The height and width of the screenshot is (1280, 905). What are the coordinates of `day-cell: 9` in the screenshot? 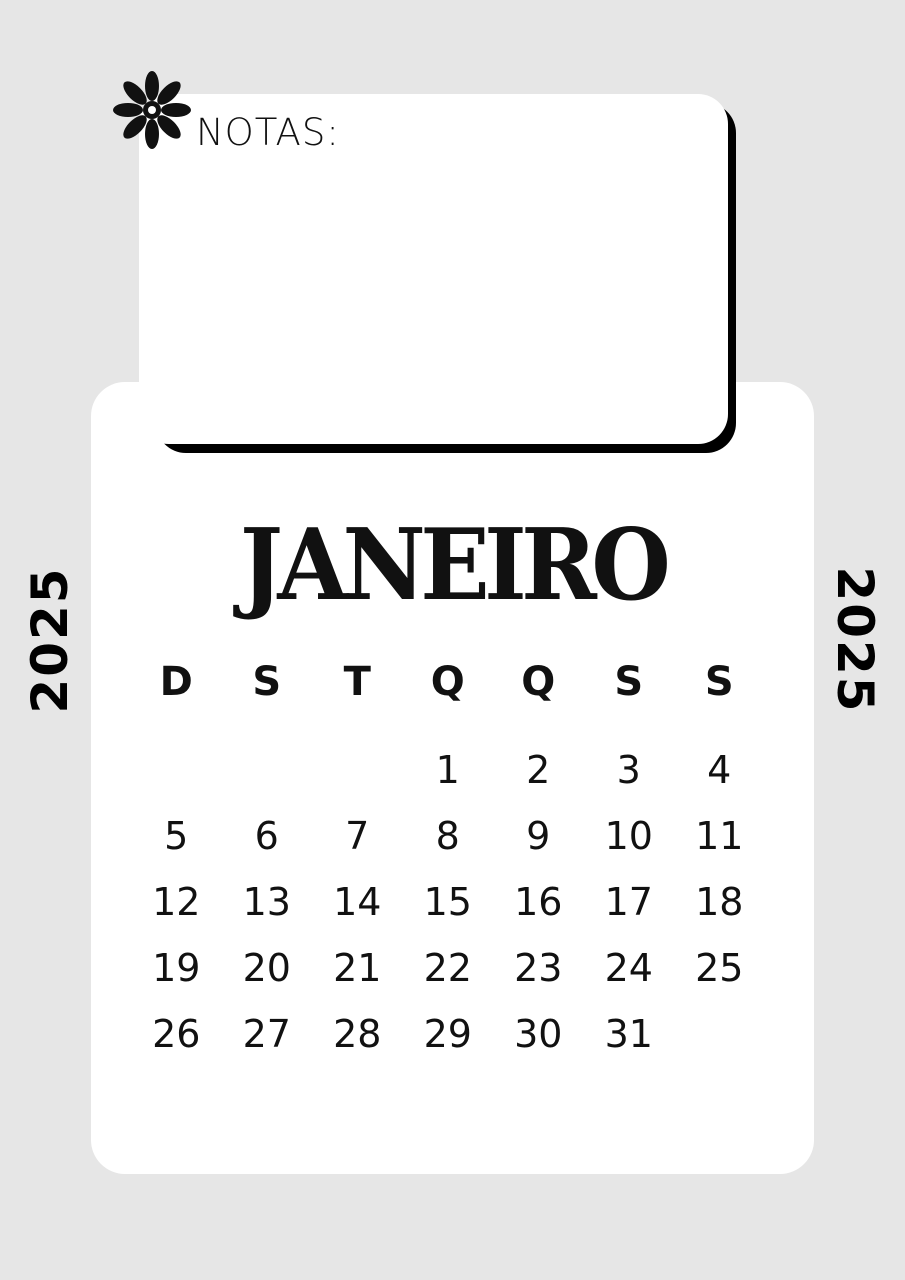 It's located at (538, 839).